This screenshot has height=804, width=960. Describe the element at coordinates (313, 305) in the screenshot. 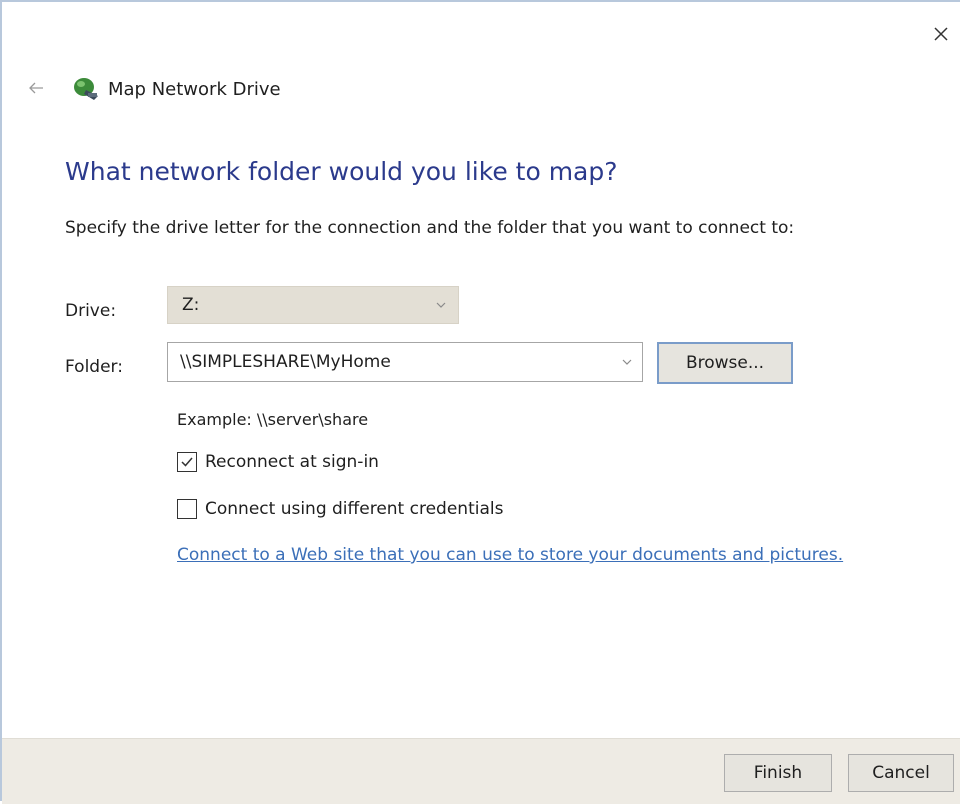

I see `drive-select: Z:` at that location.